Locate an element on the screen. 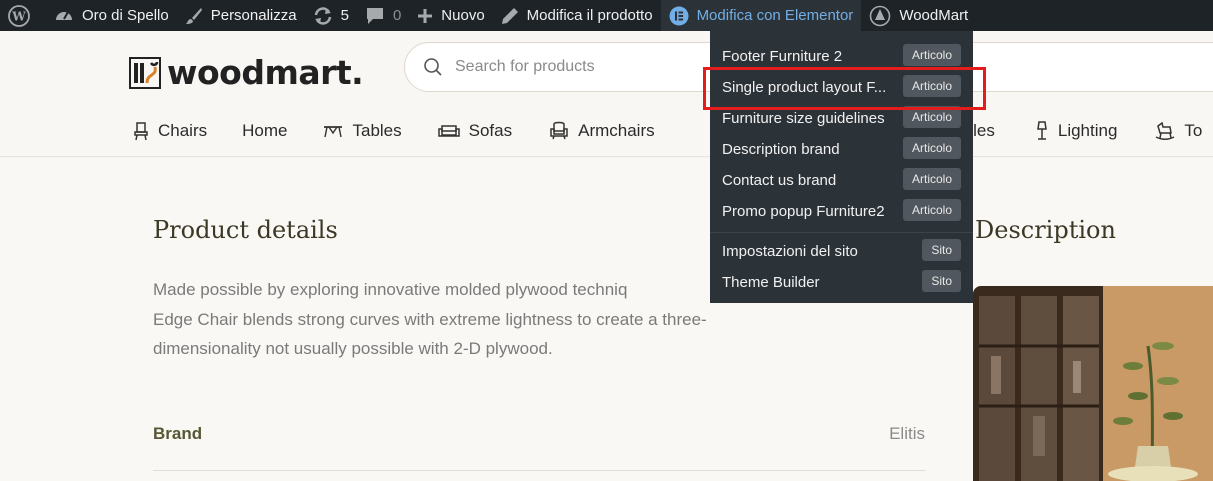 Image resolution: width=1213 pixels, height=481 pixels. menu-item-label: Contact us brand is located at coordinates (779, 180).